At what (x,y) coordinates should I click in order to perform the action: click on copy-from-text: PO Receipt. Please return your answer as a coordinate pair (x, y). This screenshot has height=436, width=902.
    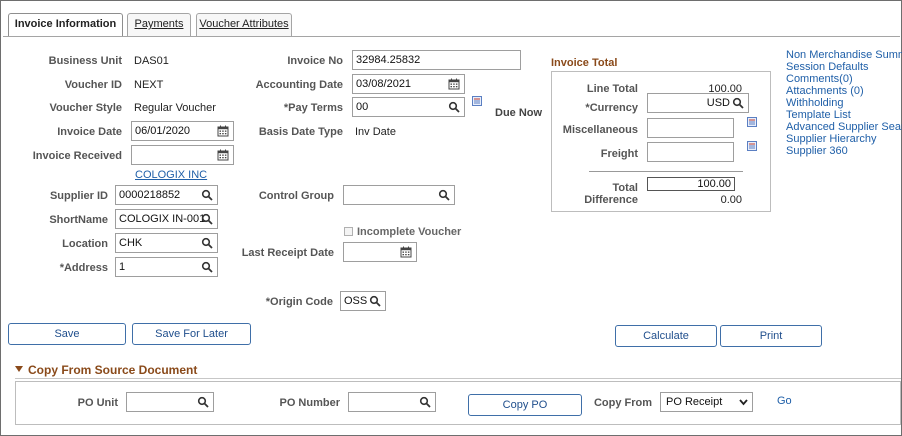
    Looking at the image, I should click on (694, 402).